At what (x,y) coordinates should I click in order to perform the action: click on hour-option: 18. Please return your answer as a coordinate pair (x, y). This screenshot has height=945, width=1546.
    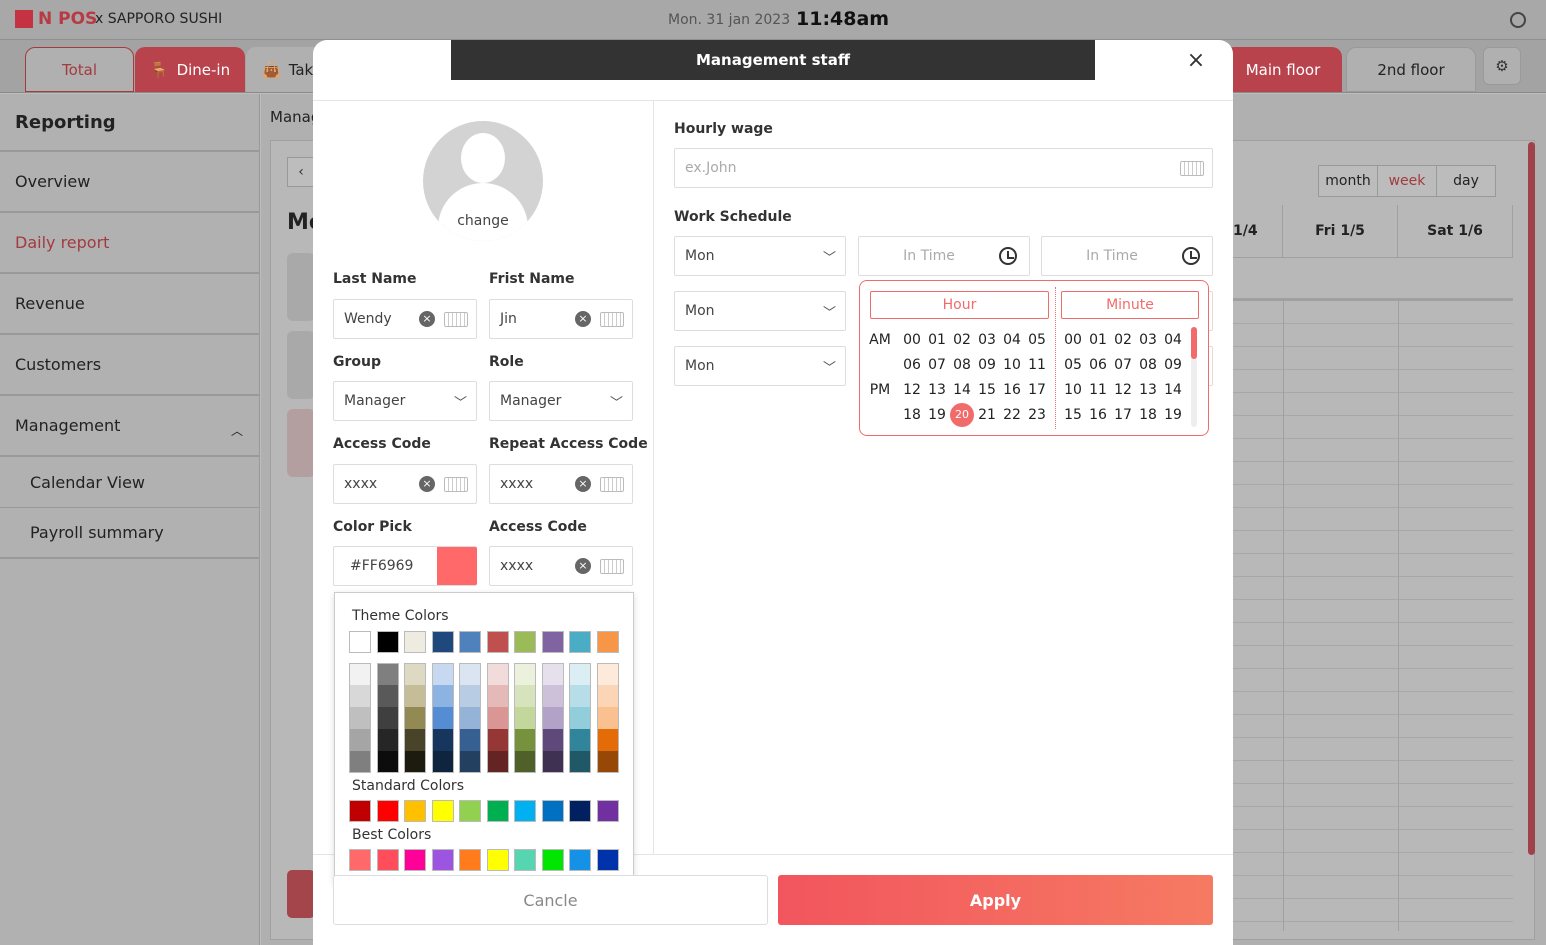
    Looking at the image, I should click on (912, 415).